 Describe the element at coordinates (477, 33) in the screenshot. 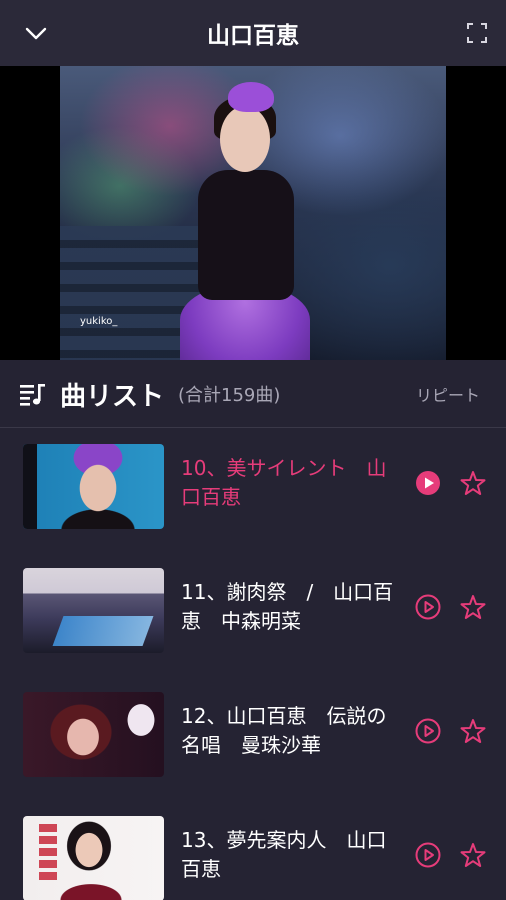

I see `fullscreen-icon` at that location.